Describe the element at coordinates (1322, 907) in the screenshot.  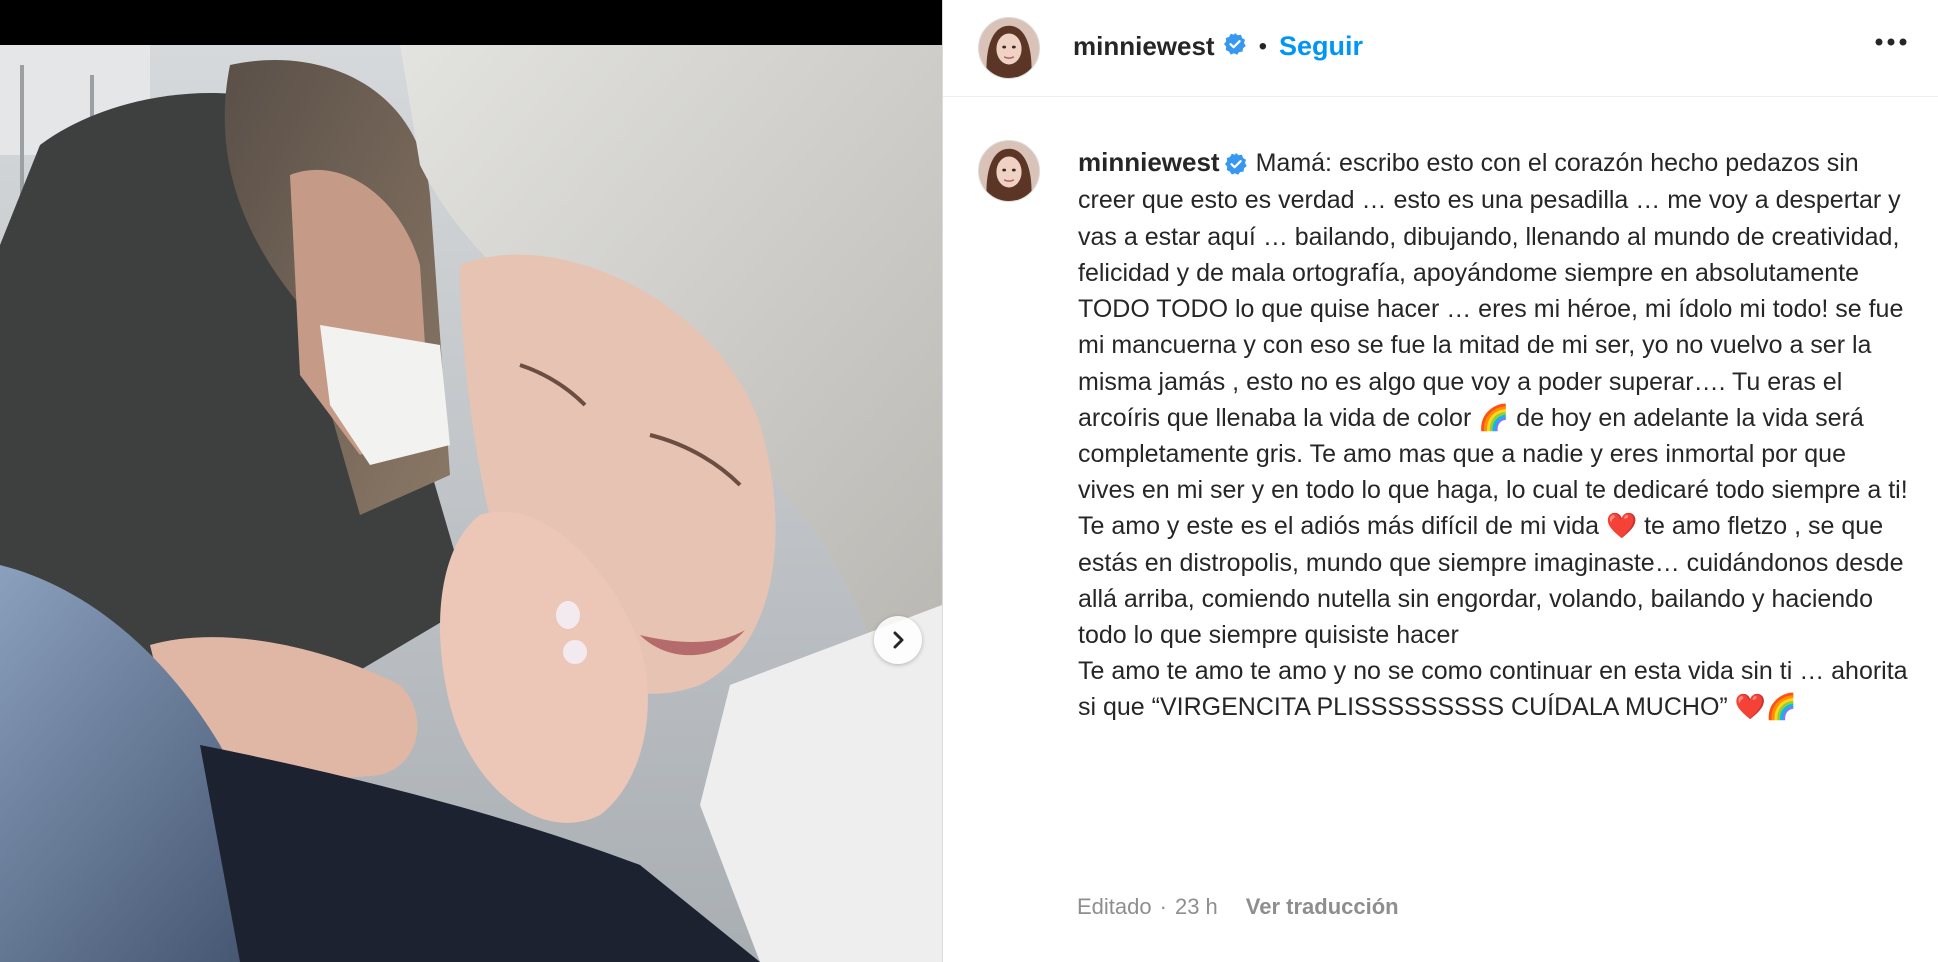
I see `translate-button: Ver traducción` at that location.